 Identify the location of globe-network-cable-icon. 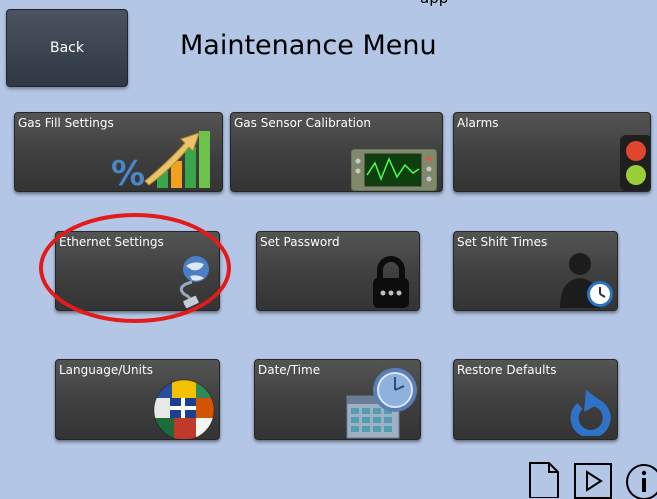
(194, 282).